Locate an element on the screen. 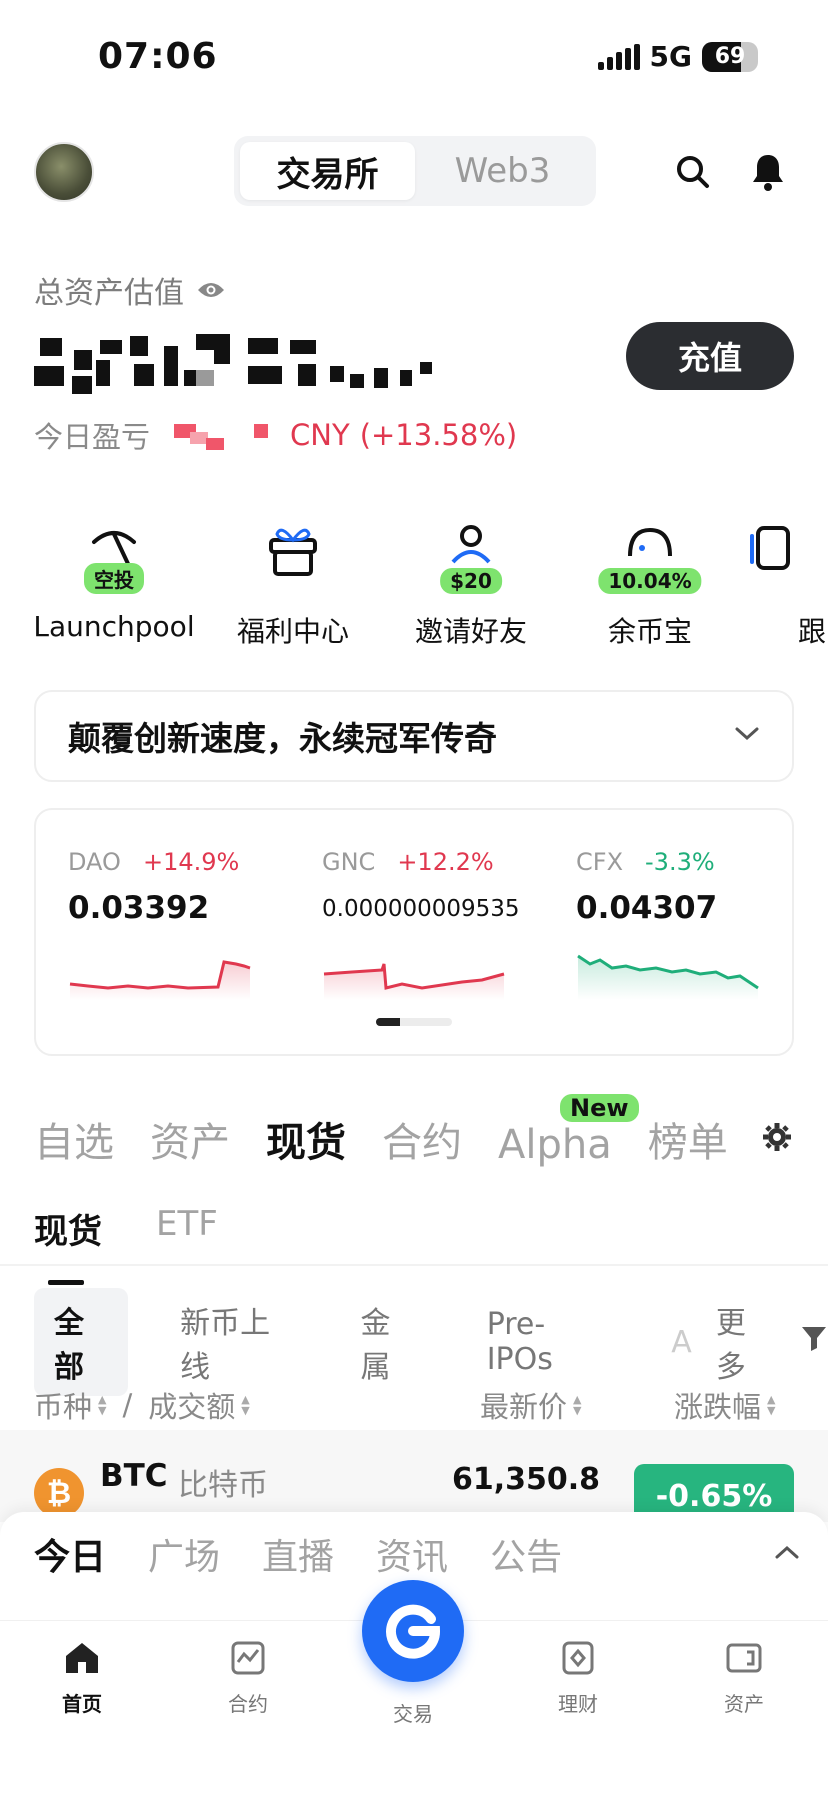 This screenshot has width=828, height=1796. tab-alpha: Alpha New is located at coordinates (568, 1131).